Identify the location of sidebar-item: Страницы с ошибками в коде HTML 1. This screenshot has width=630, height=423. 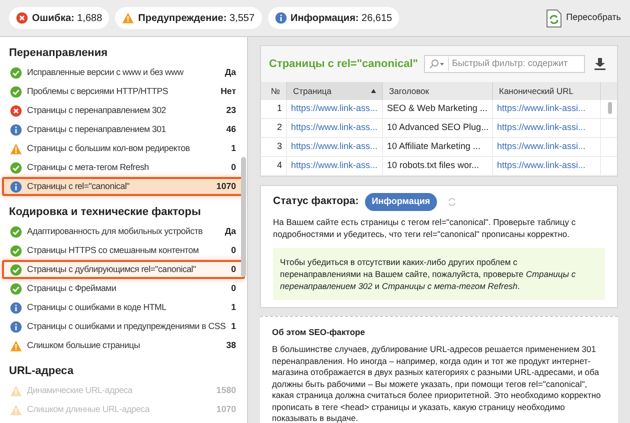
(123, 307).